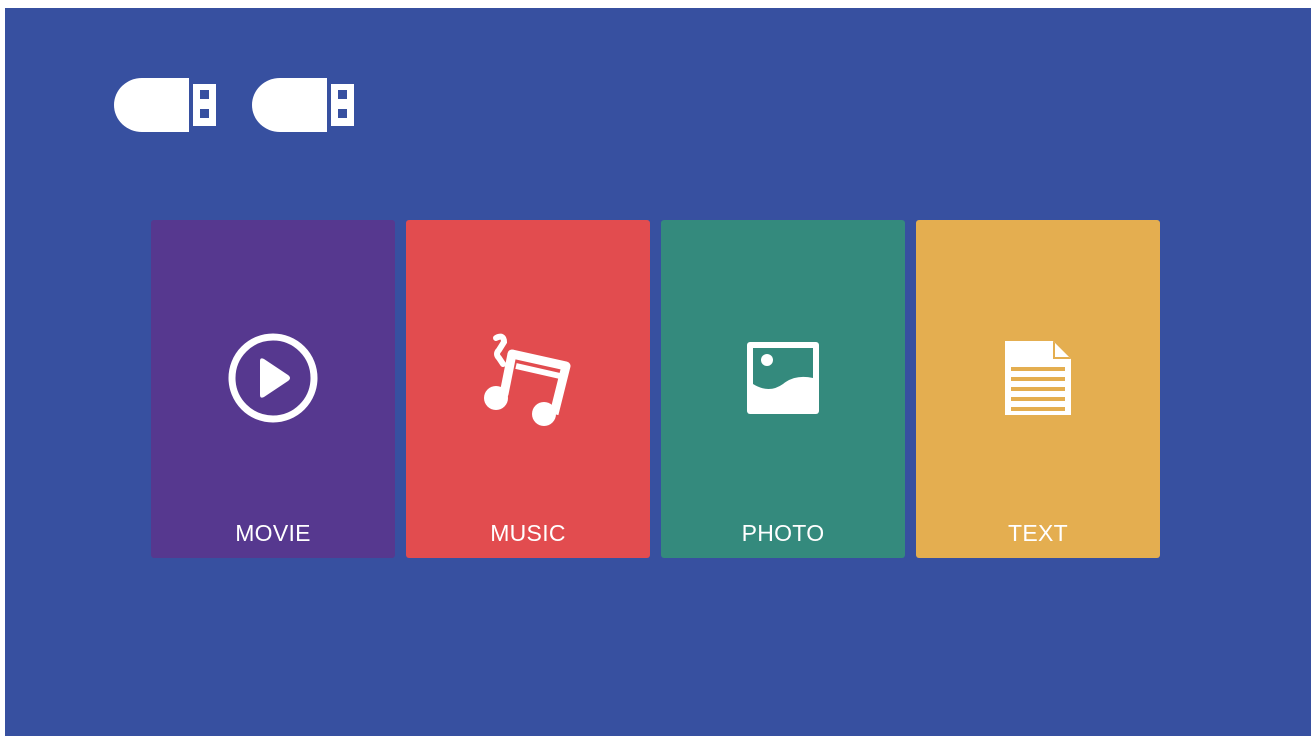 The width and height of the screenshot is (1311, 736). I want to click on music-note-icon, so click(528, 378).